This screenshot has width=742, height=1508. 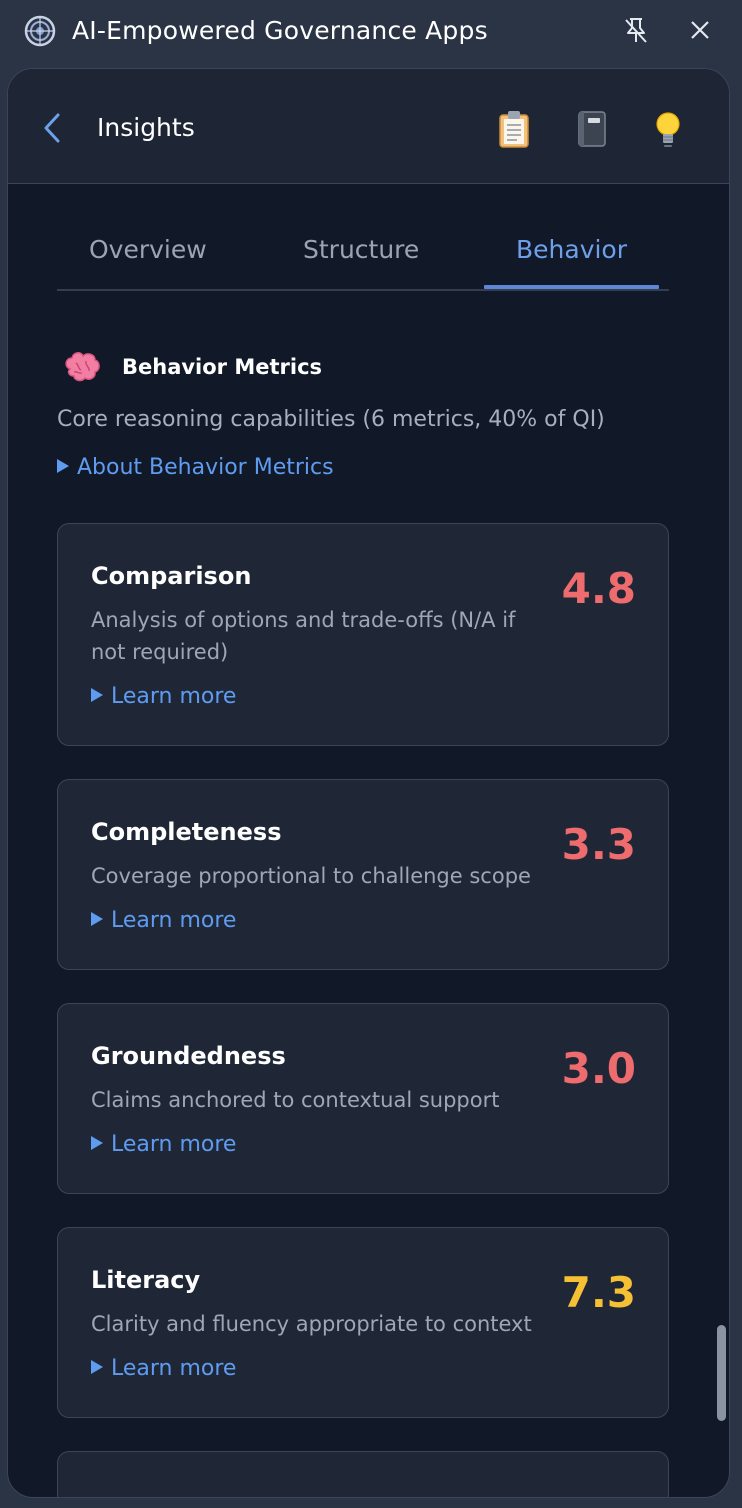 I want to click on metric-name: Comparison, so click(x=171, y=576).